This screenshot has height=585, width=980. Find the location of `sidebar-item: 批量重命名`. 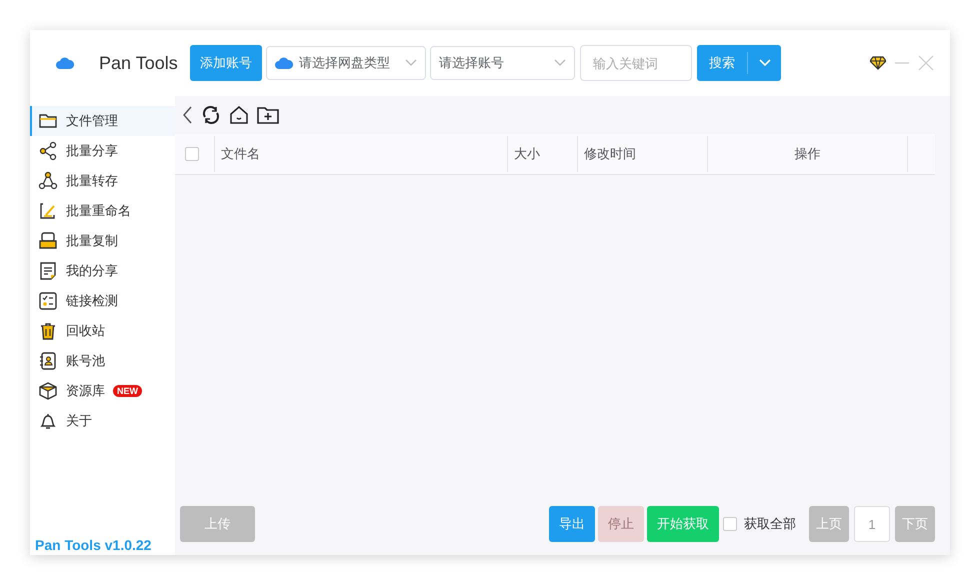

sidebar-item: 批量重命名 is located at coordinates (102, 211).